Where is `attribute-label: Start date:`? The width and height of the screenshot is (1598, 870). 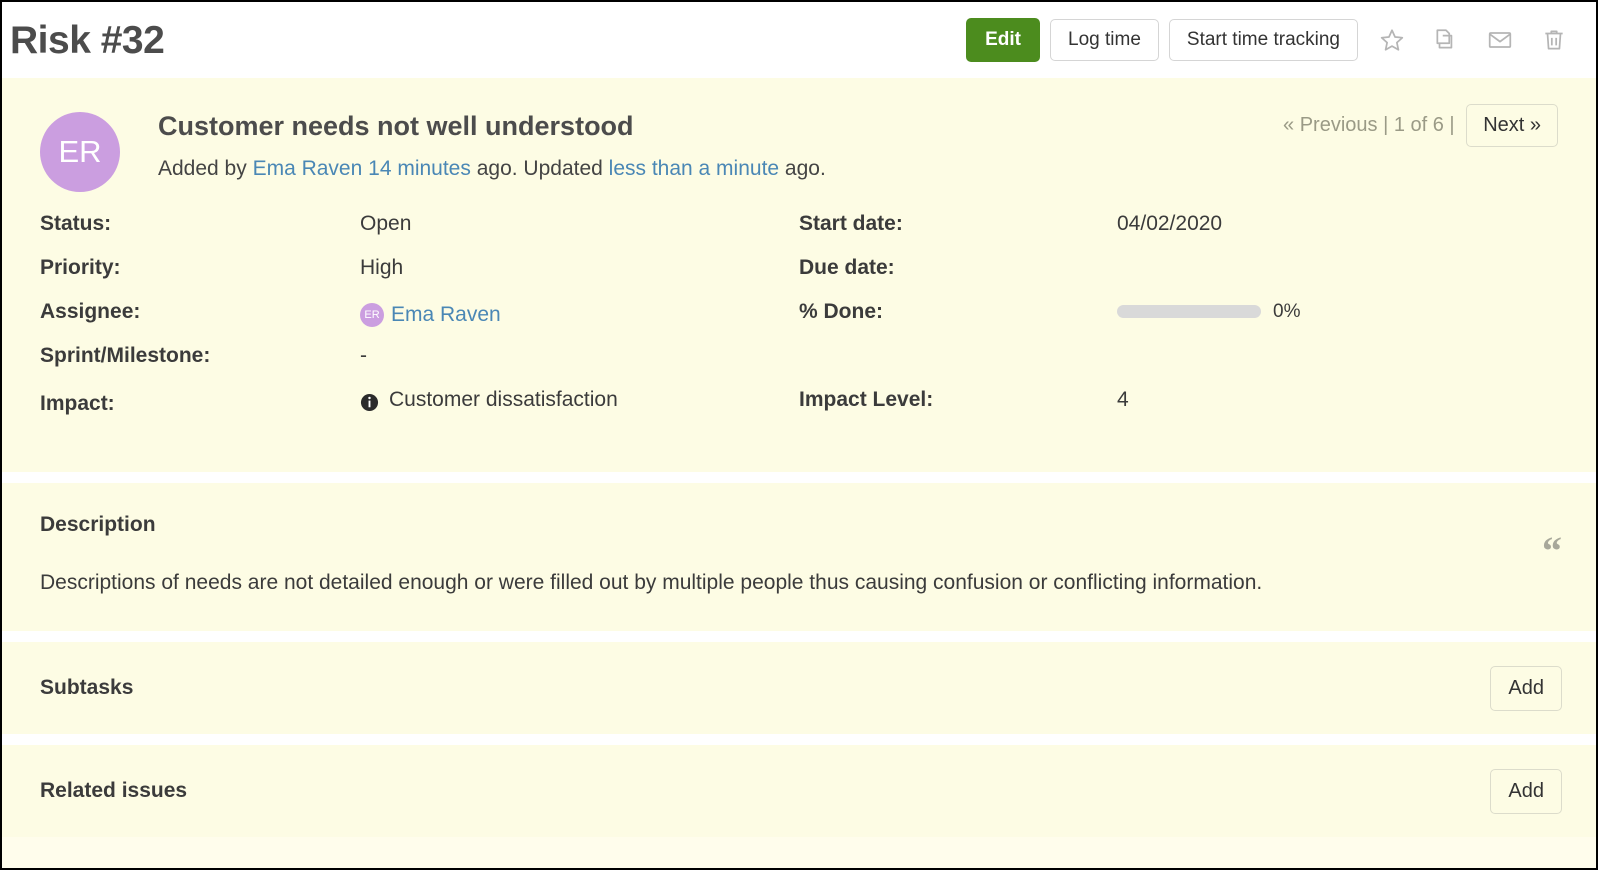
attribute-label: Start date: is located at coordinates (851, 223).